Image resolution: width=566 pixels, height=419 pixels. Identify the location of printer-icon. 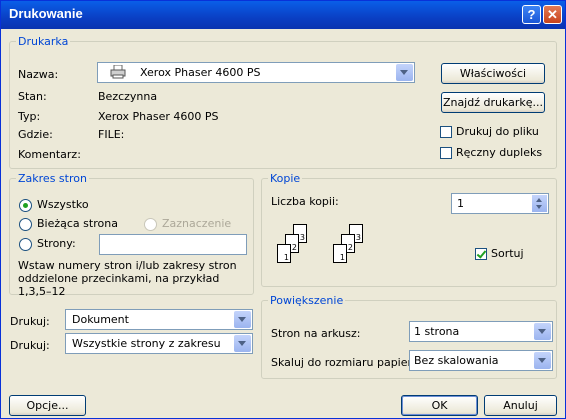
(118, 72).